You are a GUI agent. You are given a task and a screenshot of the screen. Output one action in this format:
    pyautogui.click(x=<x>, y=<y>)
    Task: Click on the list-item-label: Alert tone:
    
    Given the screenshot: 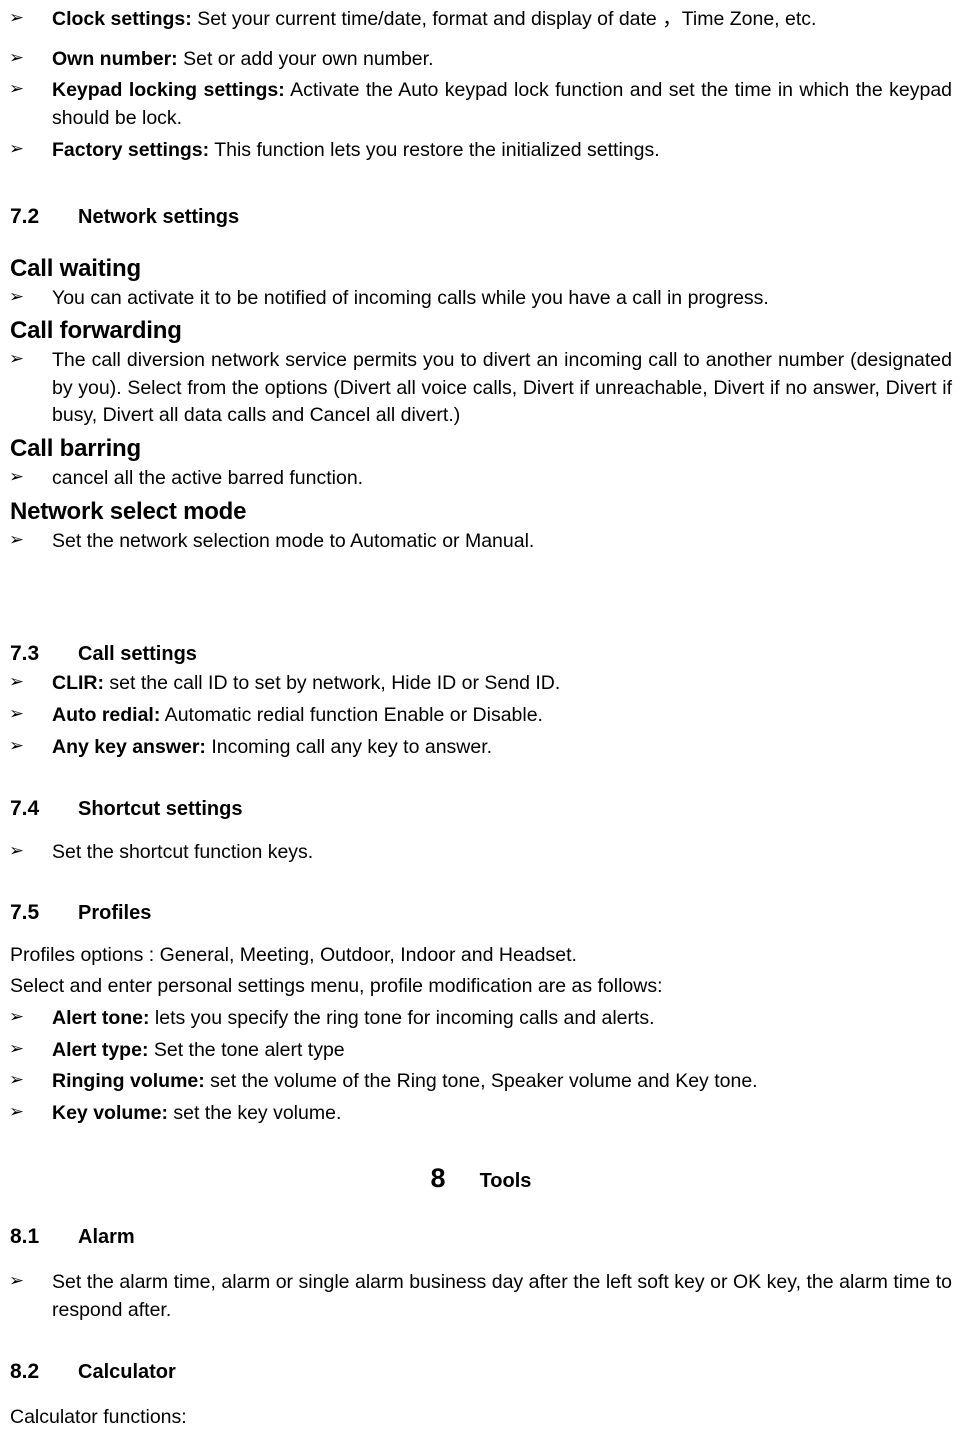 What is the action you would take?
    pyautogui.click(x=101, y=1017)
    